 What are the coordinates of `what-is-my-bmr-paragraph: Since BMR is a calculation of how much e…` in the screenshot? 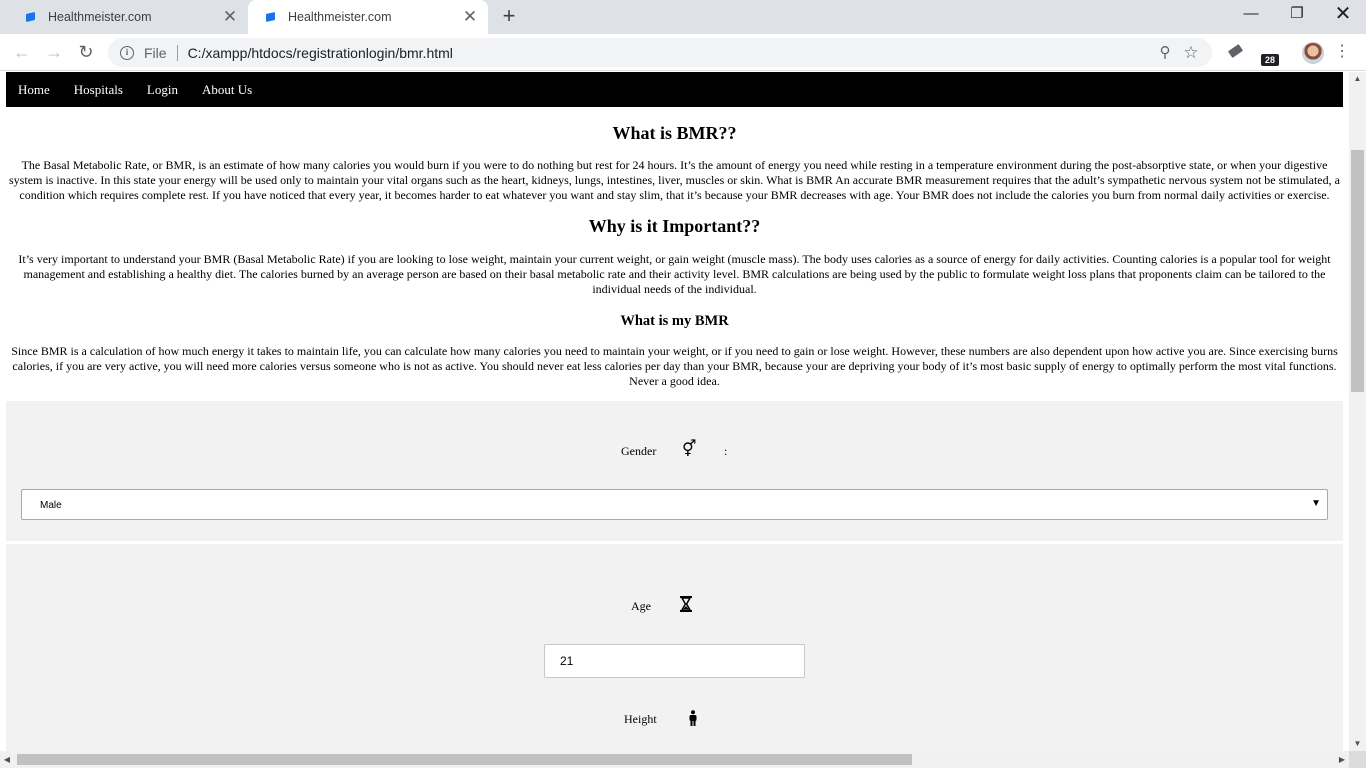 It's located at (674, 366).